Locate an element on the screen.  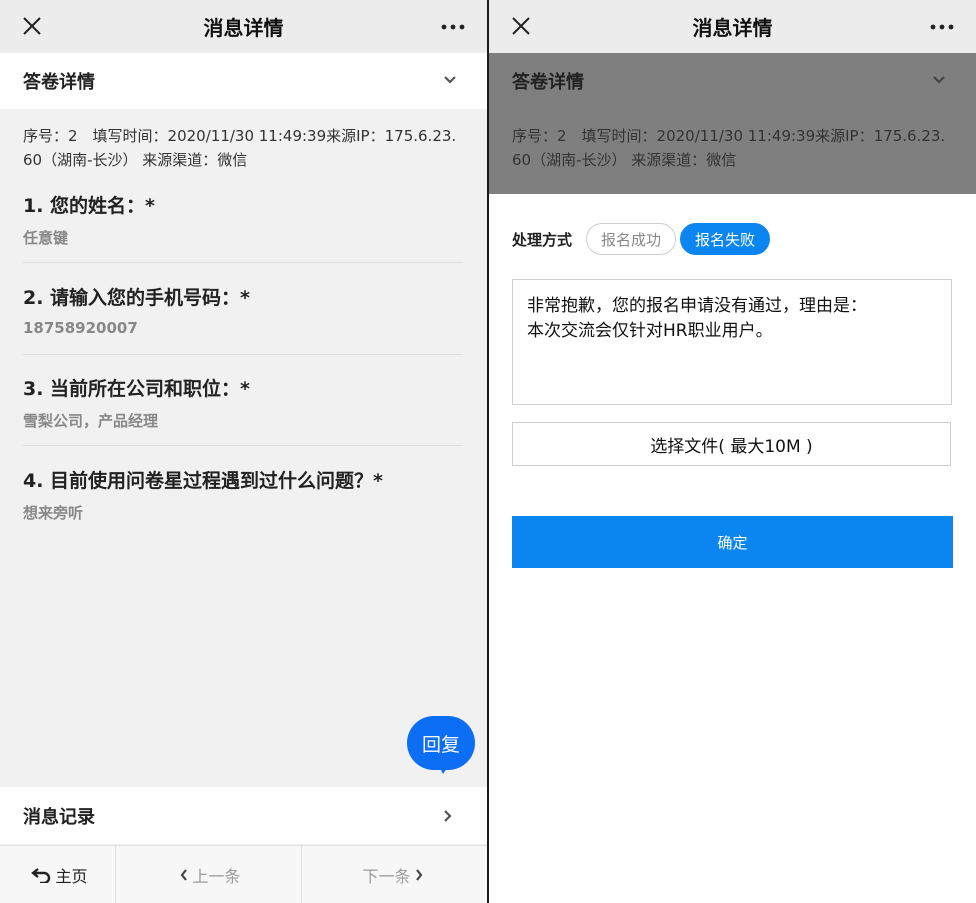
next-button: 下一条 is located at coordinates (394, 874).